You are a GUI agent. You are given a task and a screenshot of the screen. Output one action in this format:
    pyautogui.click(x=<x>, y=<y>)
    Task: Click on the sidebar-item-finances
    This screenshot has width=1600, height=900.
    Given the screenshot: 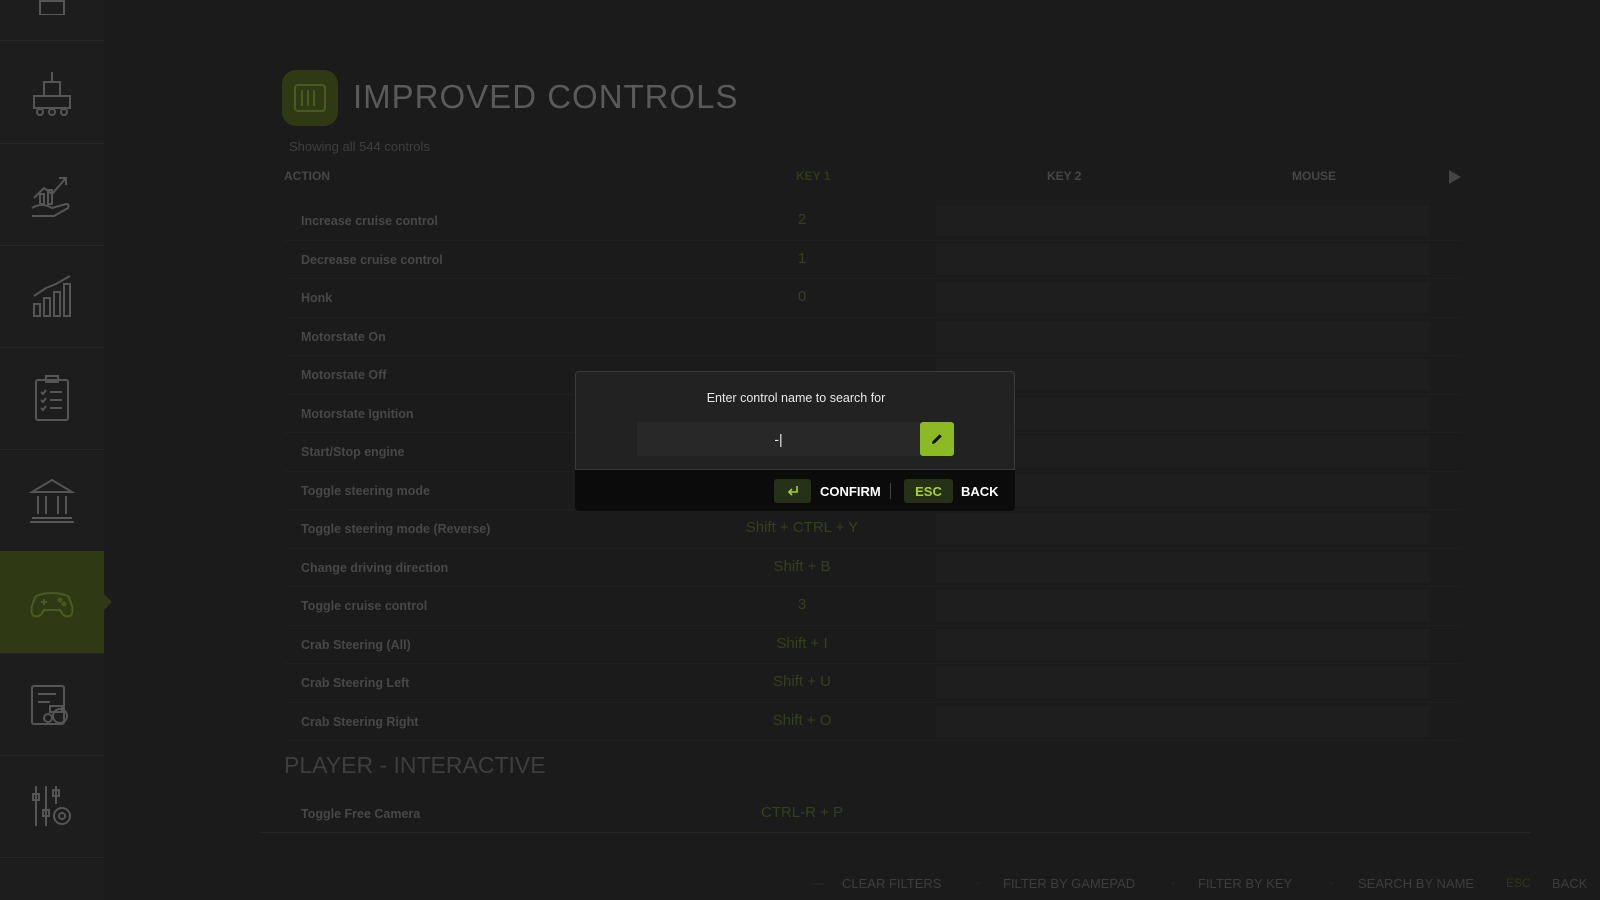 What is the action you would take?
    pyautogui.click(x=52, y=194)
    